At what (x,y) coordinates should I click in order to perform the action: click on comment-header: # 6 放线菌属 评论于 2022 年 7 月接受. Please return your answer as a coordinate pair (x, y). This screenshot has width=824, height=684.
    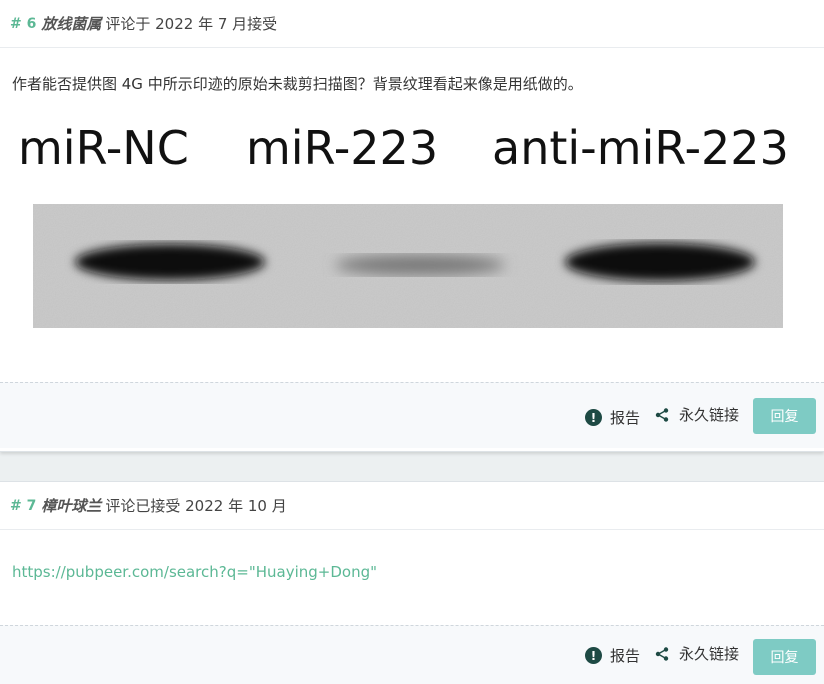
    Looking at the image, I should click on (412, 24).